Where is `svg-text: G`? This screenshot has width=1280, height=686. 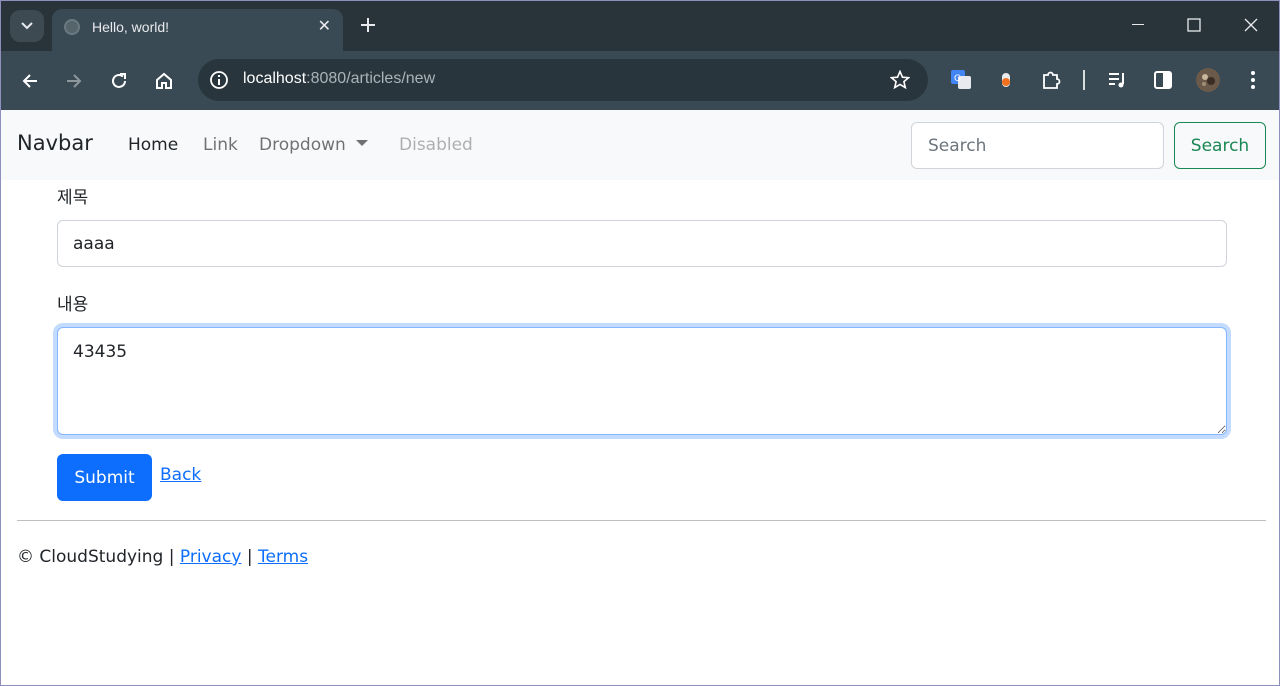 svg-text: G is located at coordinates (957, 79).